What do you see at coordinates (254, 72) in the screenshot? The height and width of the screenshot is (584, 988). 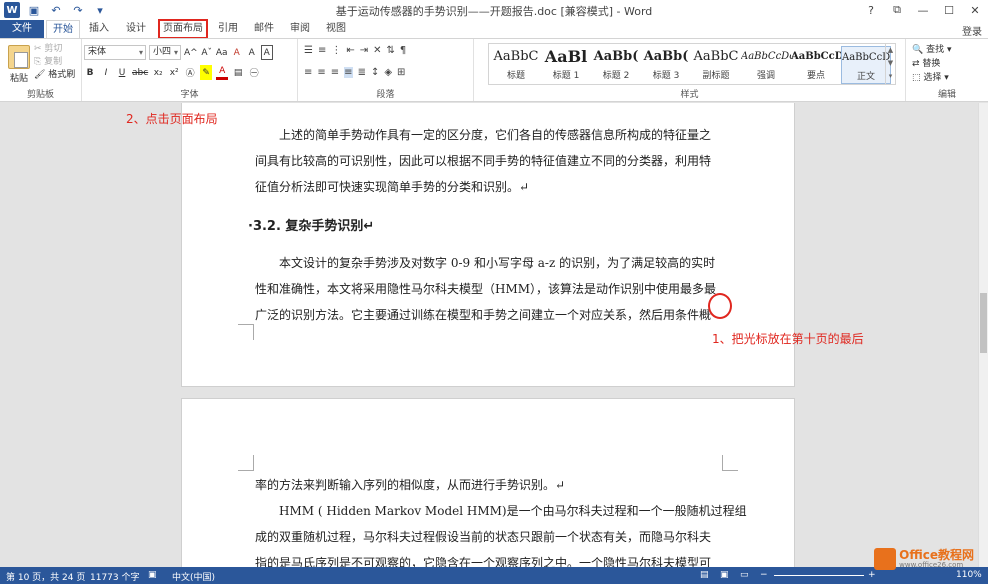 I see `enclose-char-icon: ㊀` at bounding box center [254, 72].